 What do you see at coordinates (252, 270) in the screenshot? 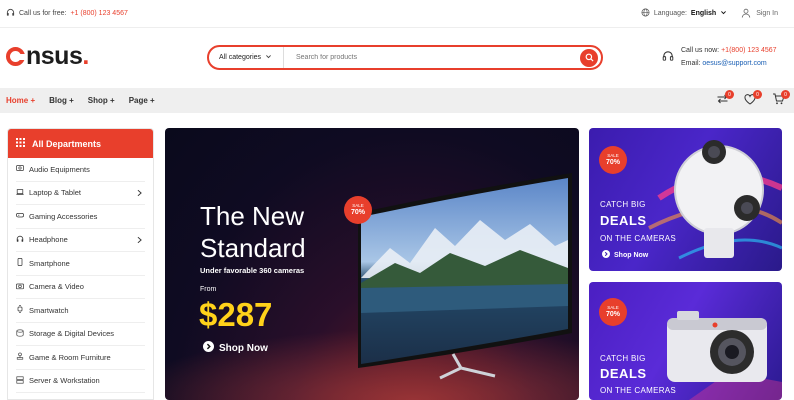
I see `hero-subtitle: Under favorable 360 cameras` at bounding box center [252, 270].